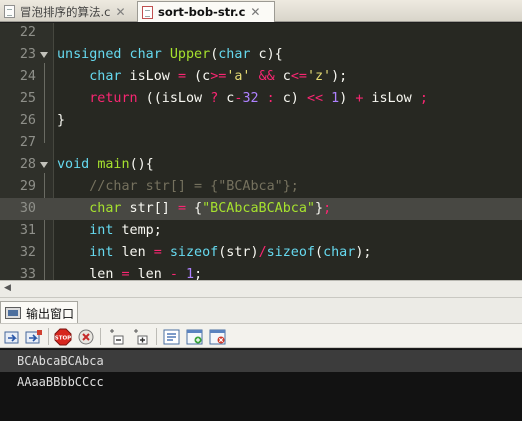  What do you see at coordinates (27, 252) in the screenshot?
I see `line-number: 32` at bounding box center [27, 252].